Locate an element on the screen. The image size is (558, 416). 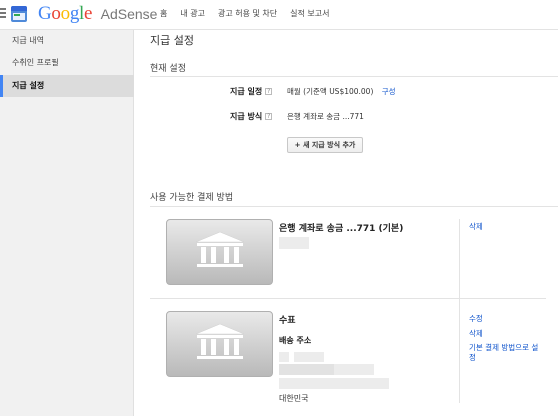
top-nav: 홈 내 광고 광고 허용 및 차단 실적 보고서 is located at coordinates (251, 13).